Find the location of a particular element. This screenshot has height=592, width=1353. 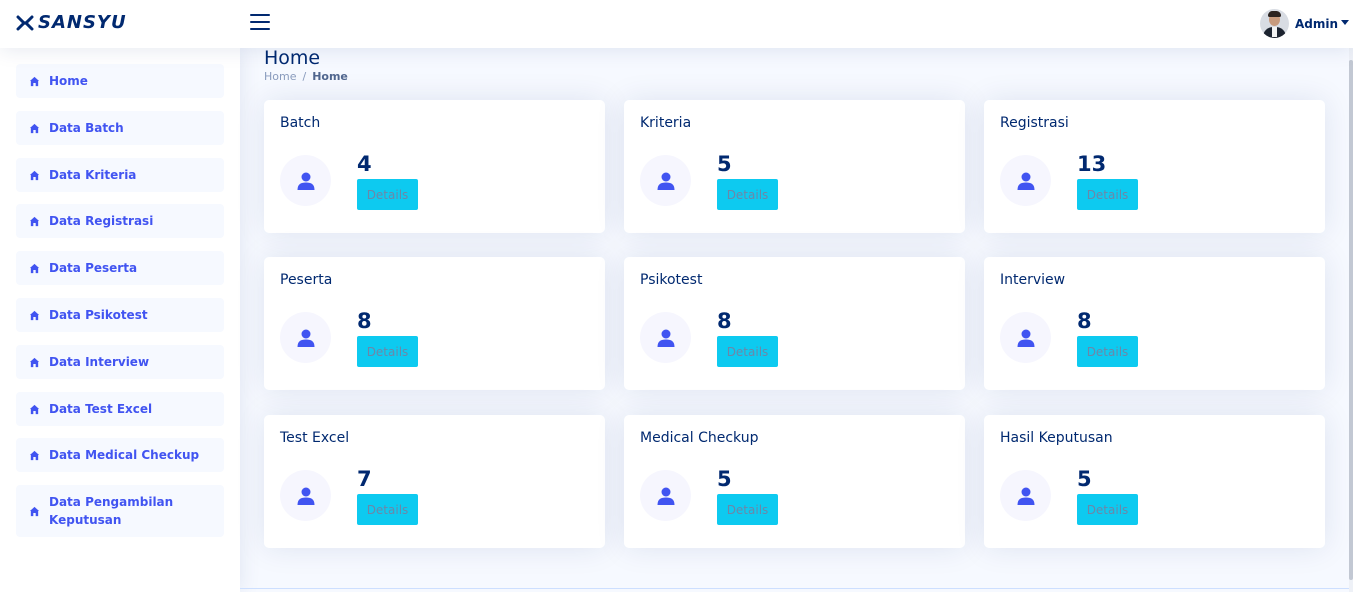

card-title: Kriteria is located at coordinates (666, 123).